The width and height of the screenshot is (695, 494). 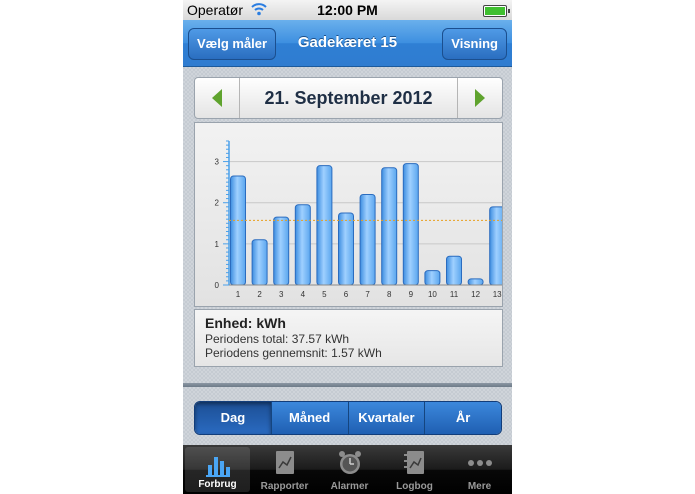 I want to click on tab-bar: Forbrug Rapporter Alarmer Logbog Mere, so click(x=347, y=469).